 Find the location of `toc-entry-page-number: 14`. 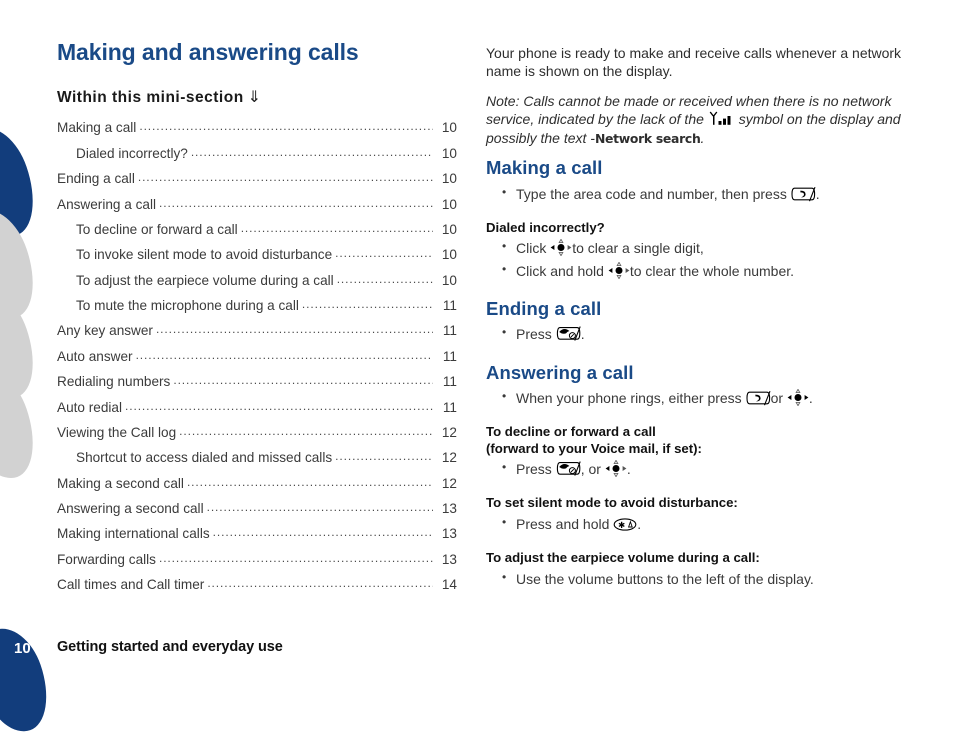

toc-entry-page-number: 14 is located at coordinates (449, 585).